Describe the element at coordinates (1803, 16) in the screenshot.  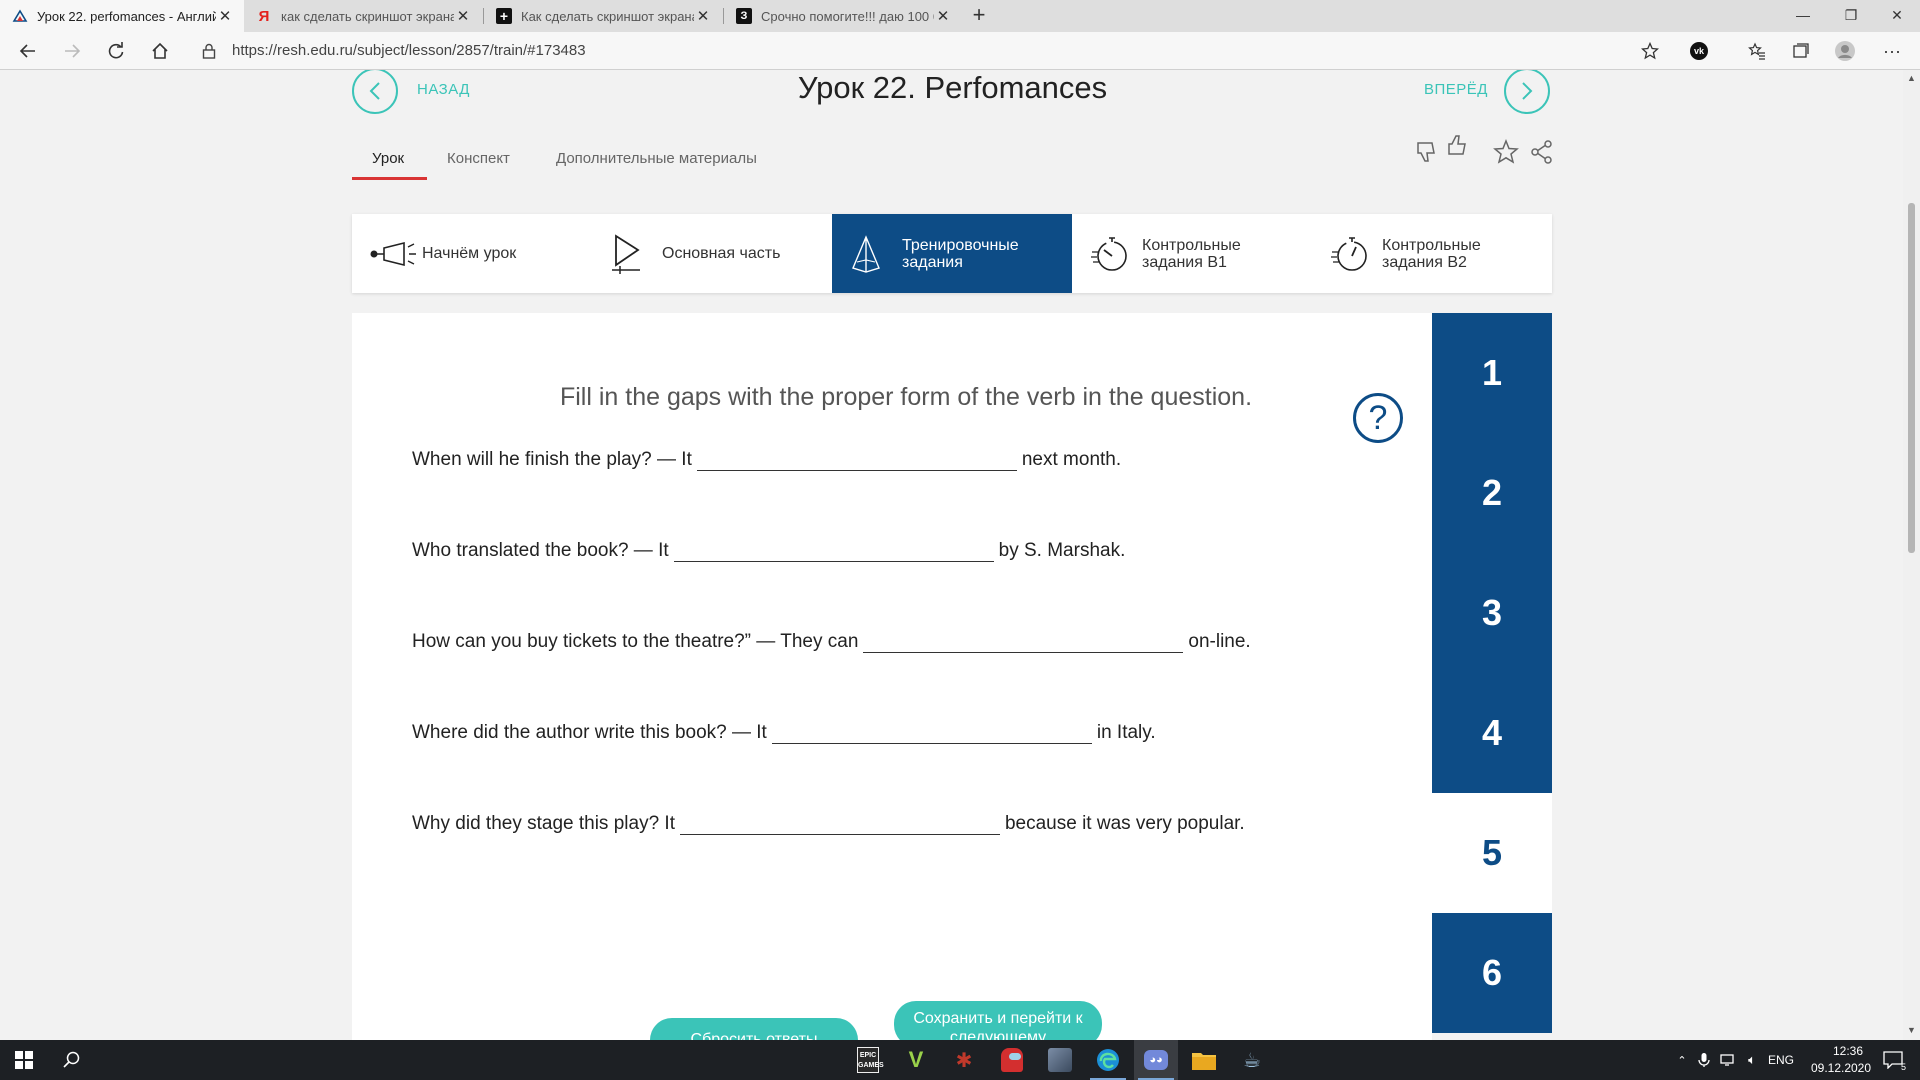
I see `minimize-icon: —` at that location.